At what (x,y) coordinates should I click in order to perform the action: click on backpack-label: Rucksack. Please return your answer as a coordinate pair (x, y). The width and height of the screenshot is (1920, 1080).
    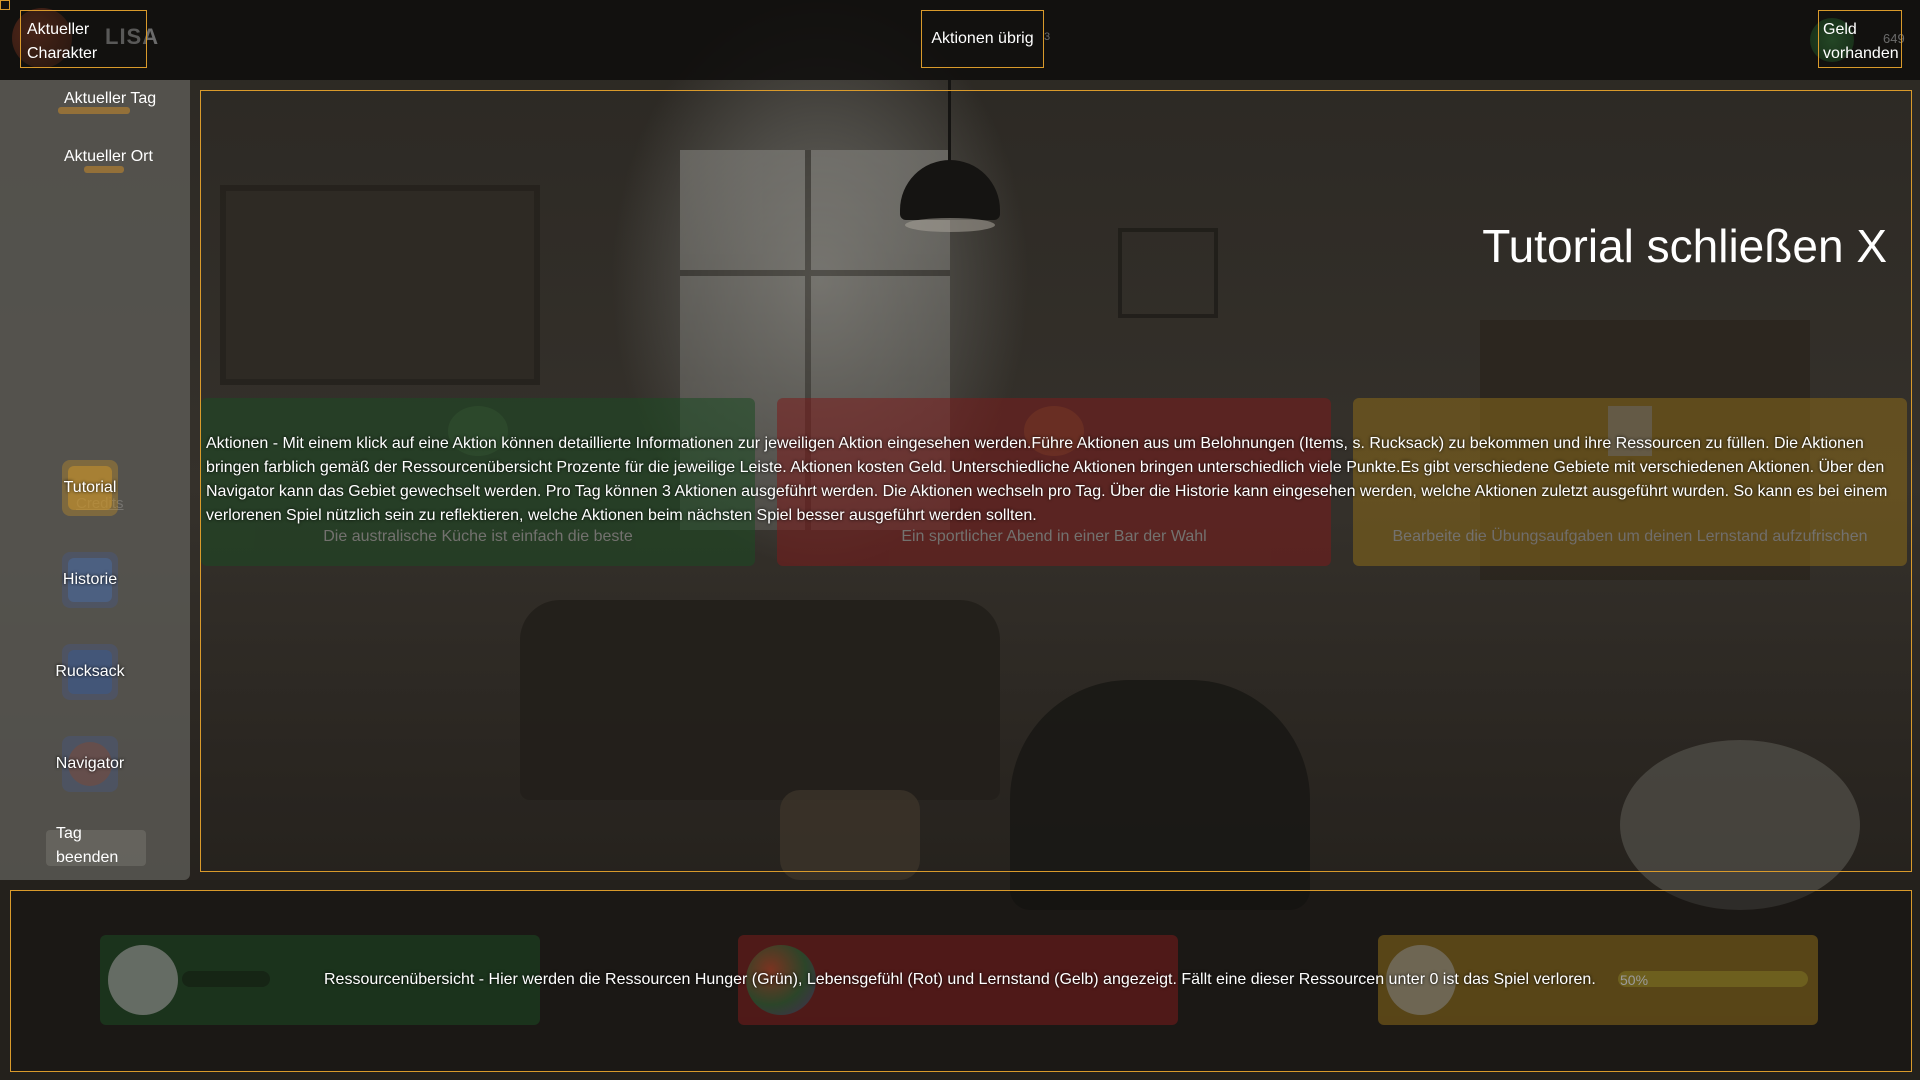
    Looking at the image, I should click on (90, 671).